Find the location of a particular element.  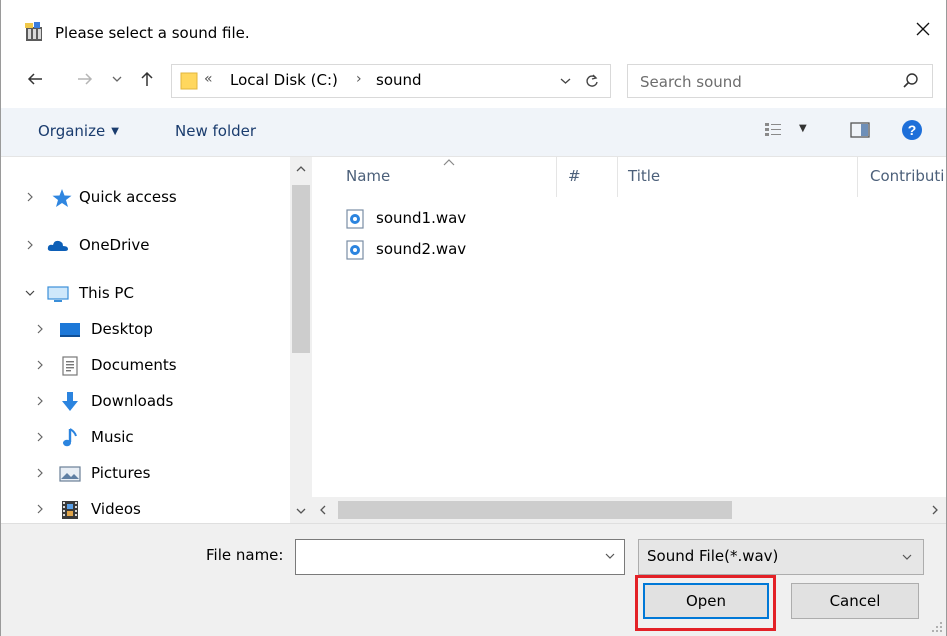

scroll-up-button is located at coordinates (301, 169).